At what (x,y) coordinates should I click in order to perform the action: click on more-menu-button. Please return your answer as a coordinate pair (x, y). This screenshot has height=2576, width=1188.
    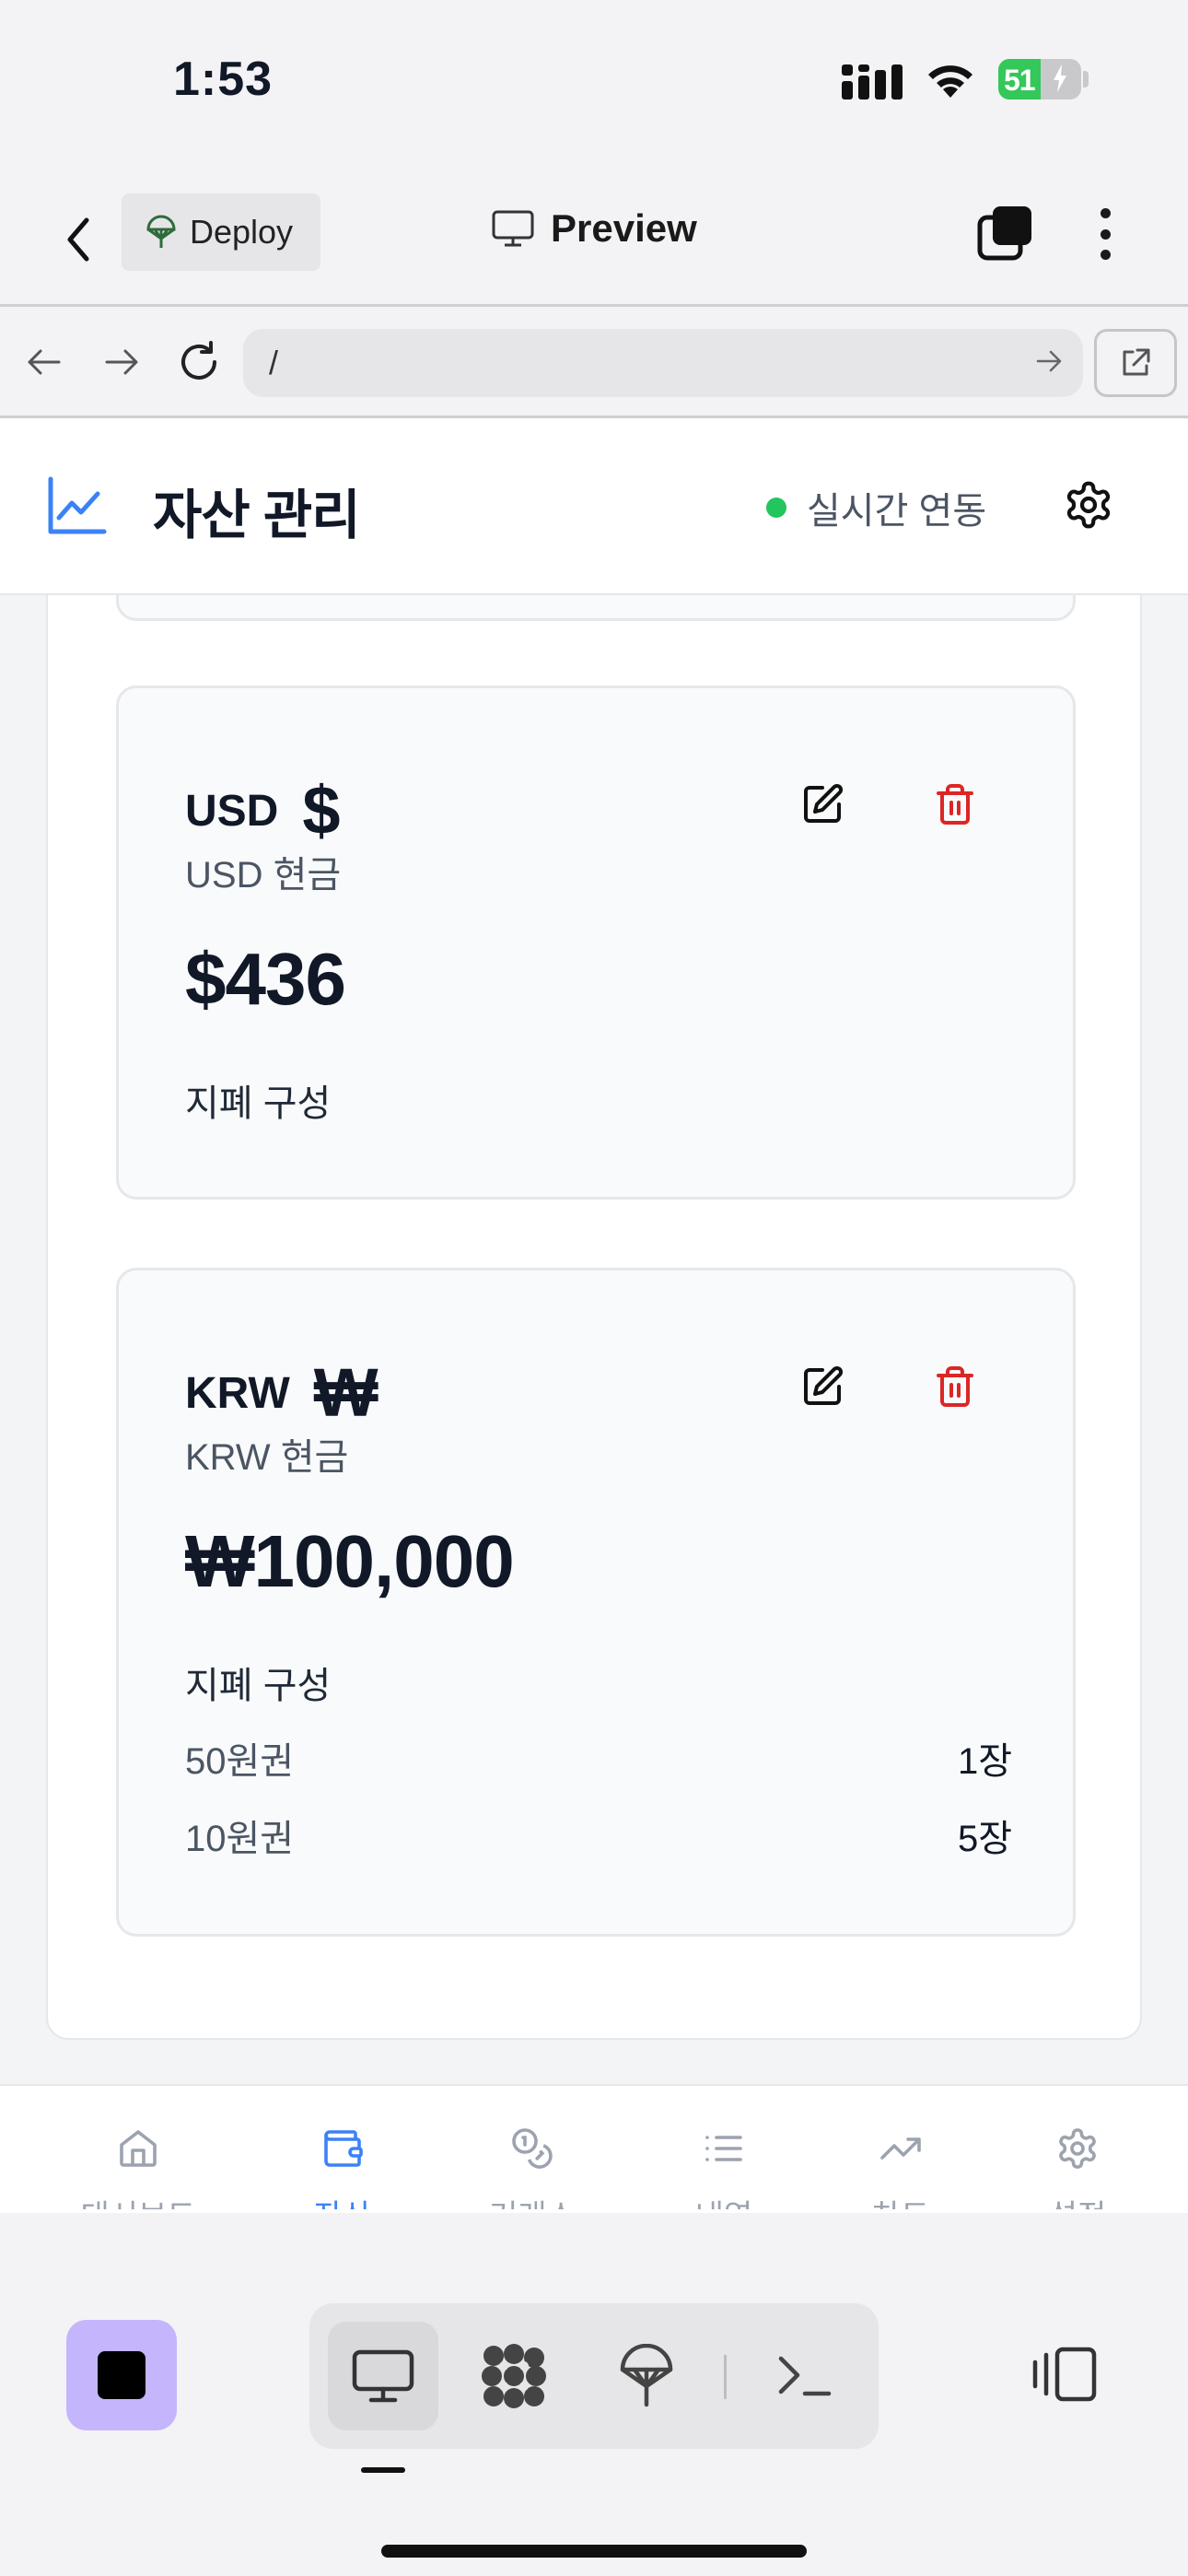
    Looking at the image, I should click on (1105, 234).